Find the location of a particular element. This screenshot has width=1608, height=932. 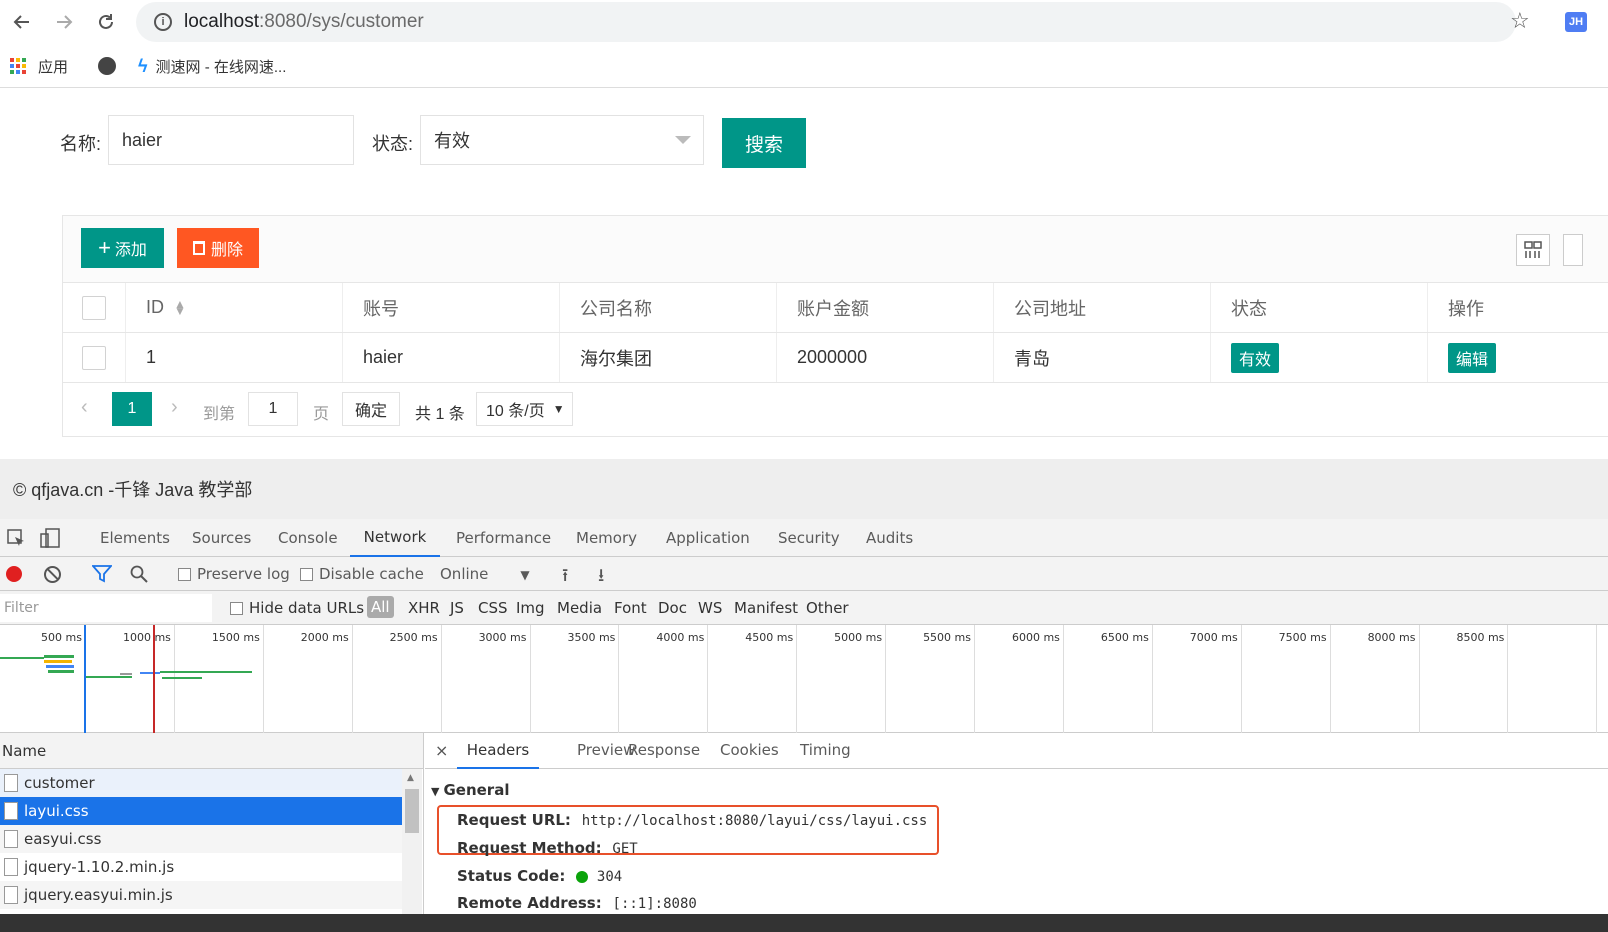

waterfall-bar is located at coordinates (109, 677).